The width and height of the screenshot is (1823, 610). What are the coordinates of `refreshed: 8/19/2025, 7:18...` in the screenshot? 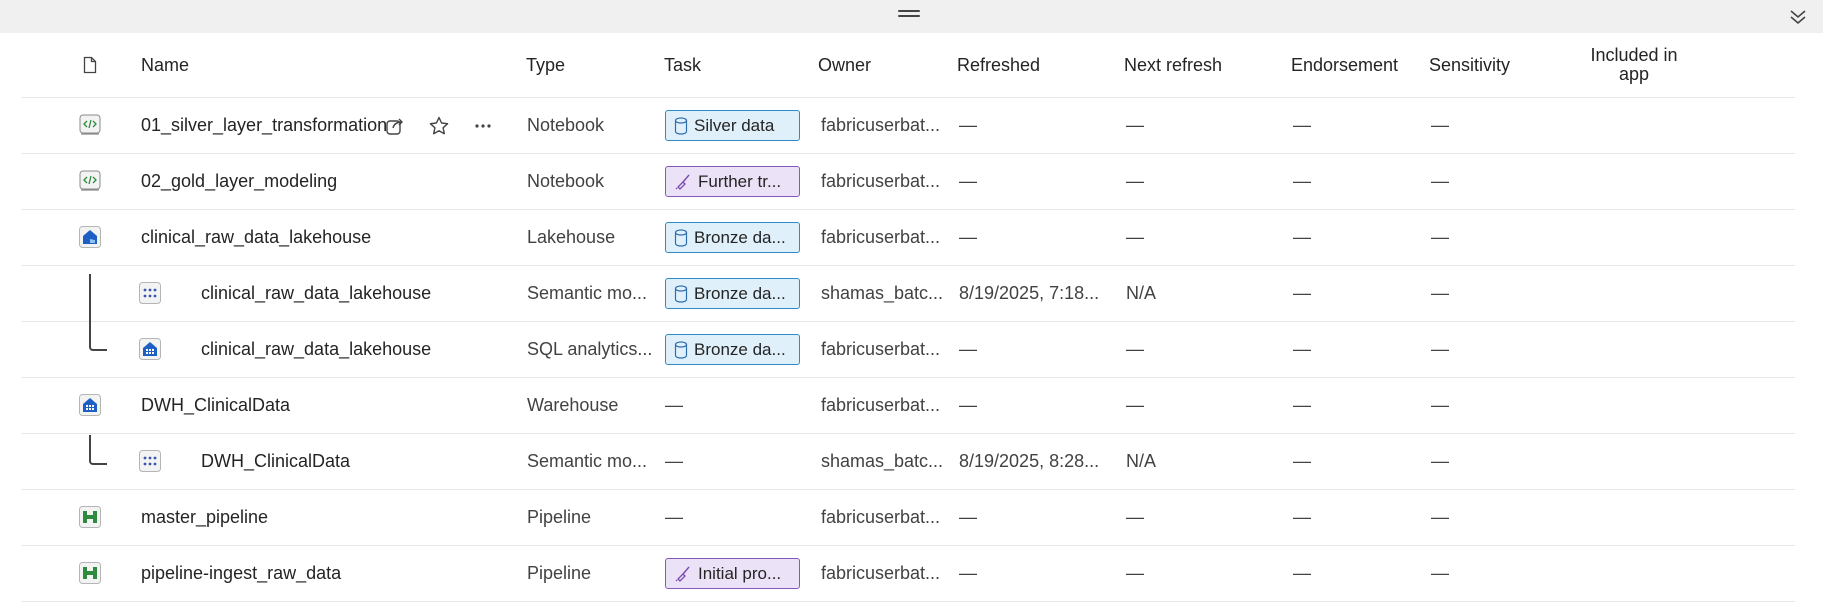 It's located at (1029, 293).